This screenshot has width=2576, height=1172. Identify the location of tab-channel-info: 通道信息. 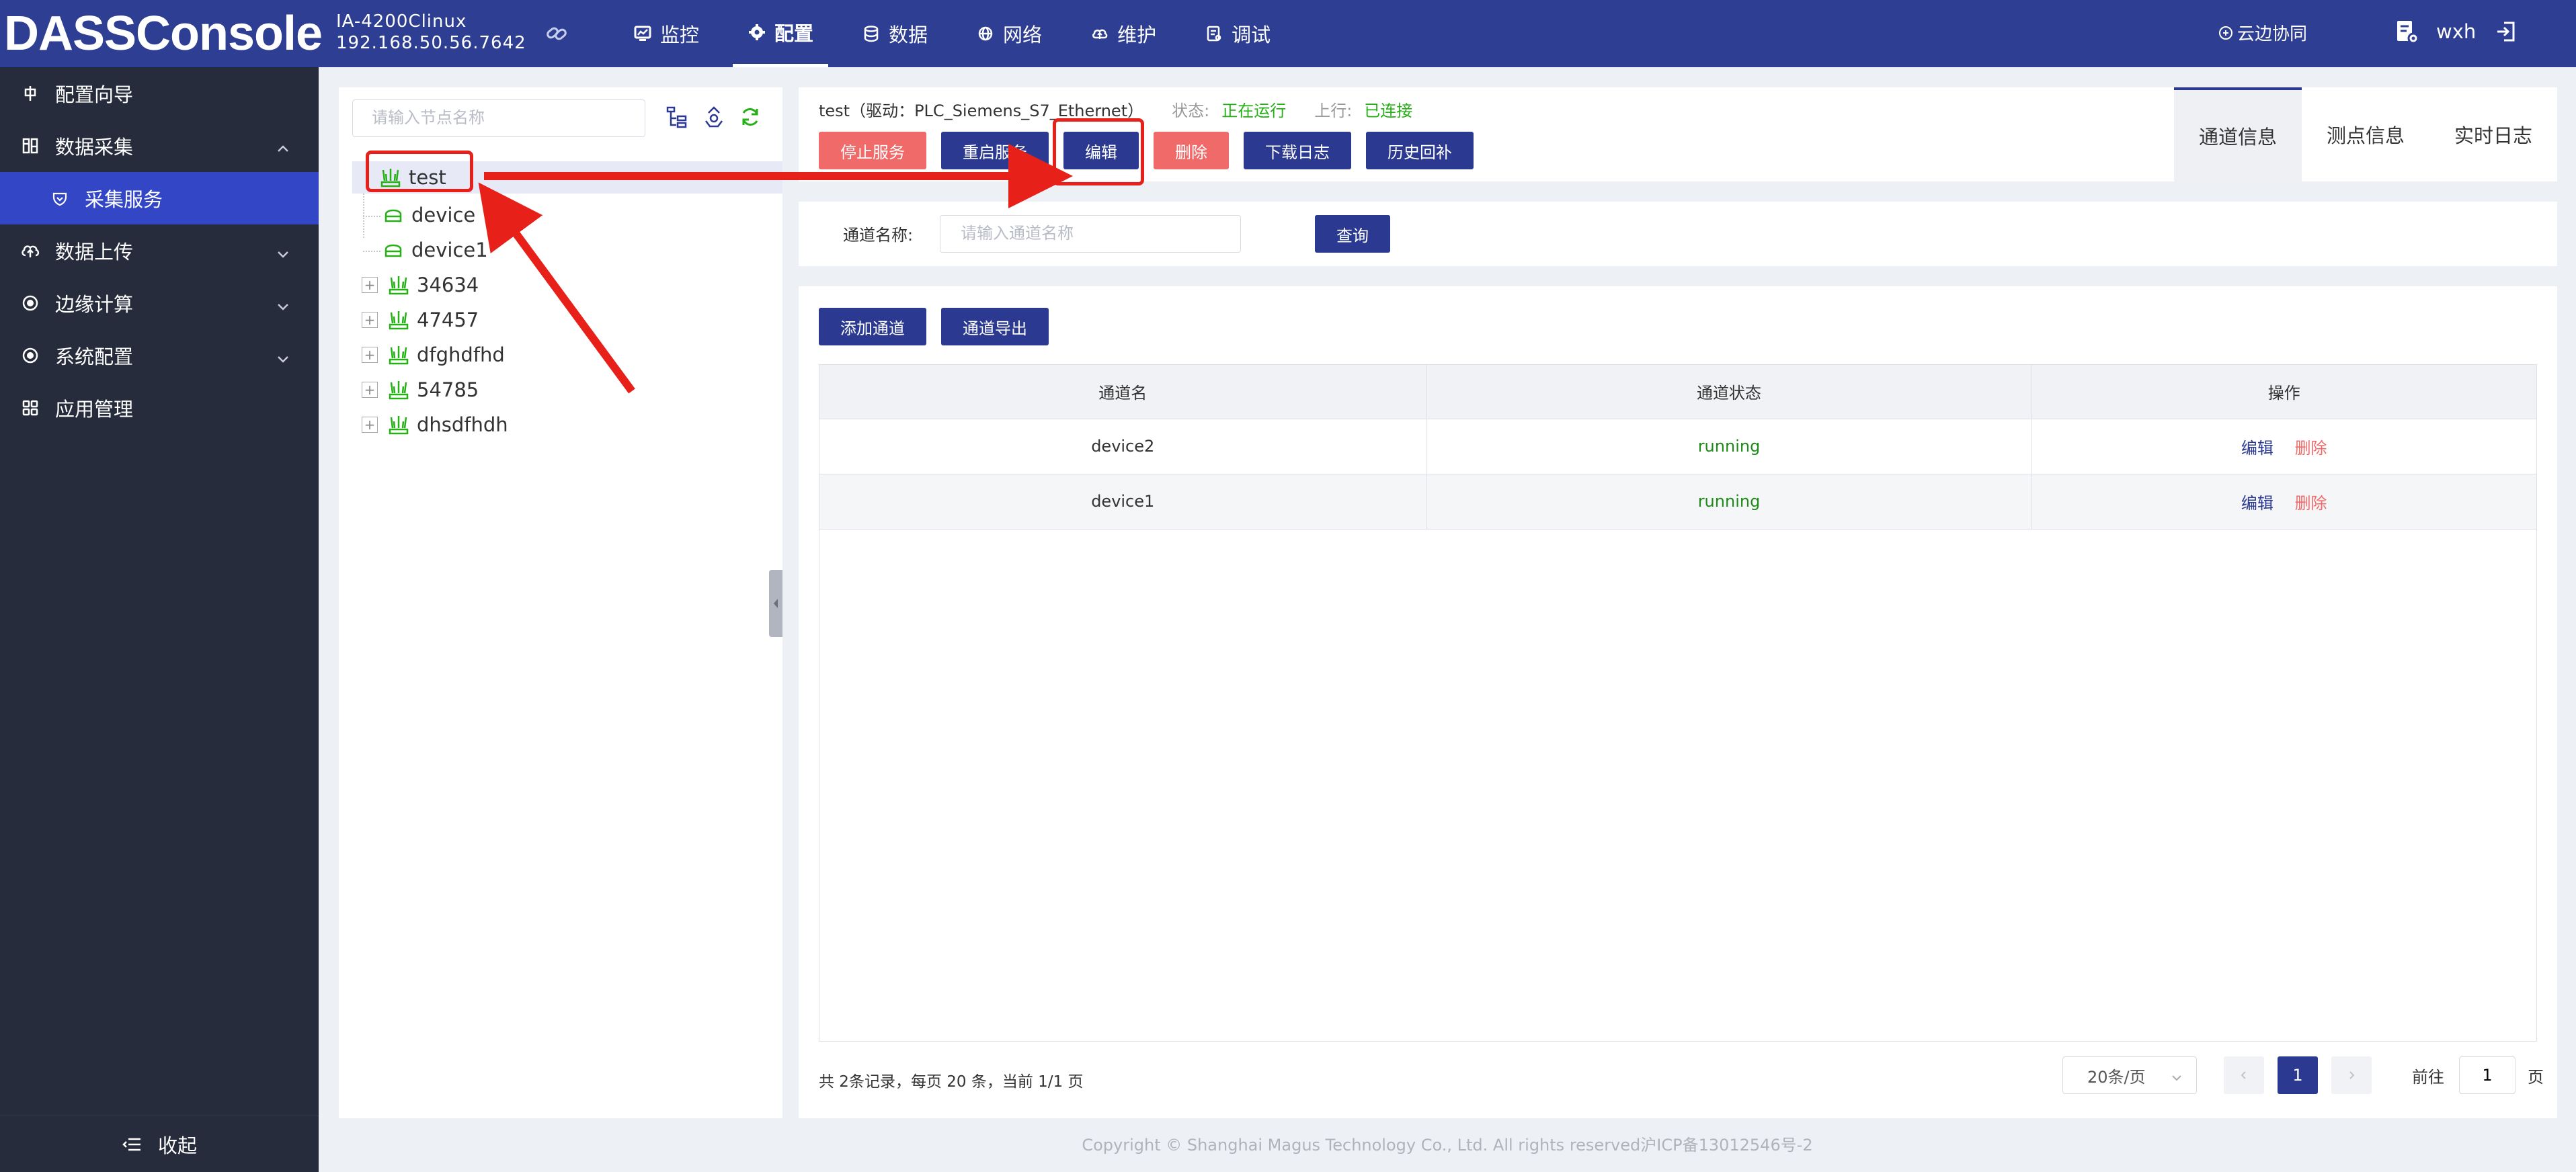
(2238, 134).